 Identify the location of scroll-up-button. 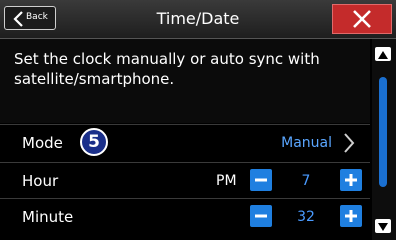
(383, 54).